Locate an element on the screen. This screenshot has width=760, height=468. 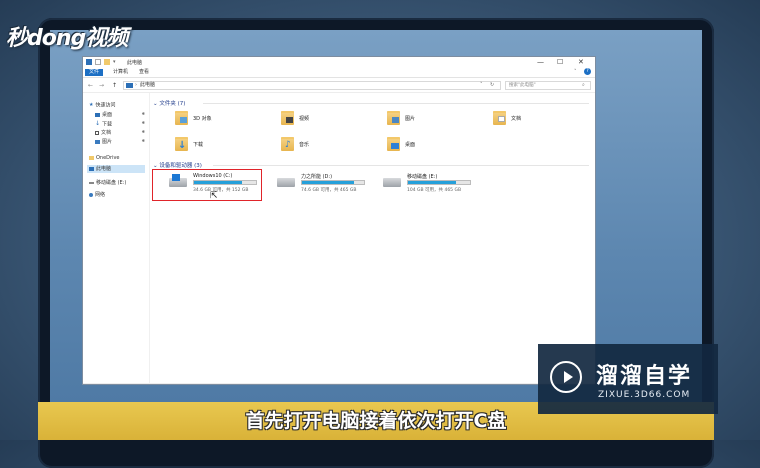
tab-file: 文件 is located at coordinates (94, 72).